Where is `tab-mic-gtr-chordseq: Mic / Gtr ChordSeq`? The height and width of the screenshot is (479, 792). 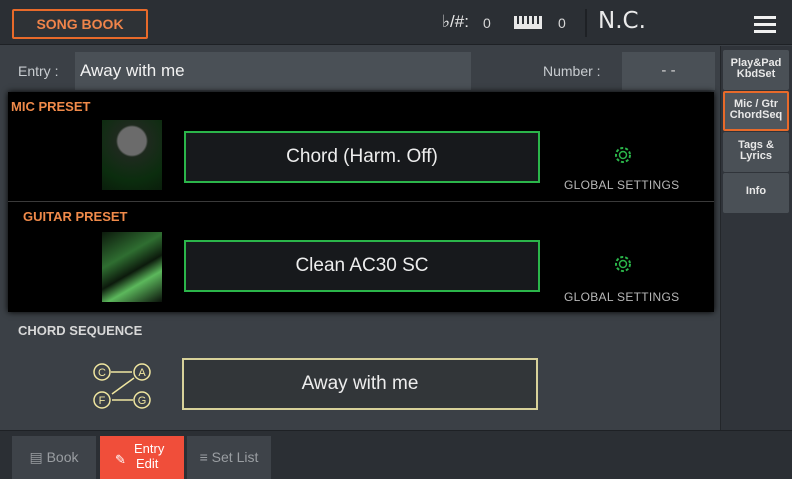
tab-mic-gtr-chordseq: Mic / Gtr ChordSeq is located at coordinates (756, 111).